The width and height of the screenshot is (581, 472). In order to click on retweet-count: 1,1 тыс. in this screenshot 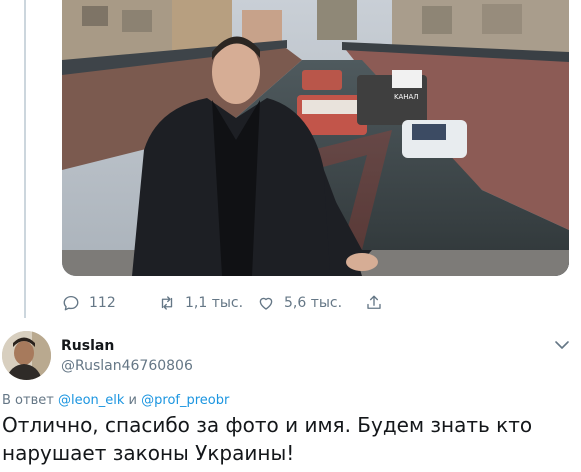, I will do `click(214, 303)`.